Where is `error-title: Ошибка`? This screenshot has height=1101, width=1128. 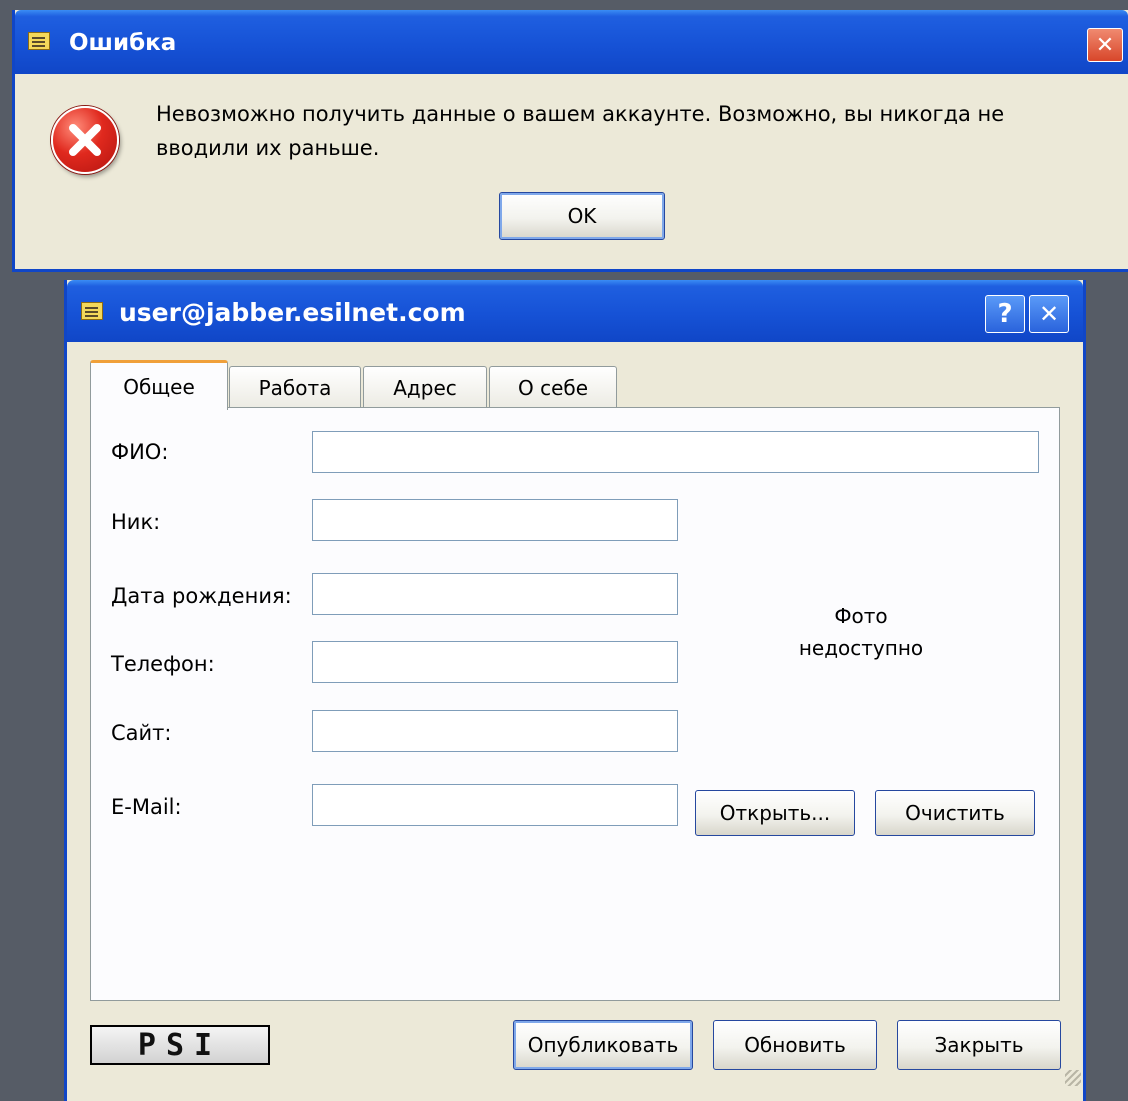 error-title: Ошибка is located at coordinates (123, 43).